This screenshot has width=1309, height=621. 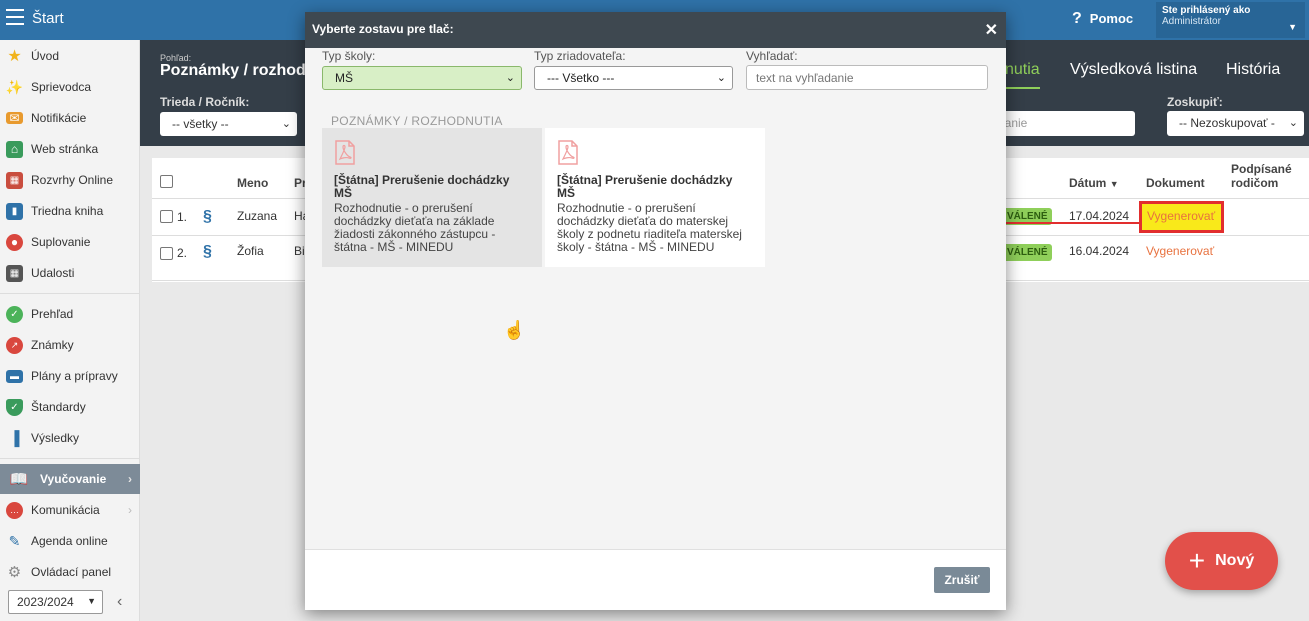 What do you see at coordinates (1292, 27) in the screenshot?
I see `caret-down-icon: ▼` at bounding box center [1292, 27].